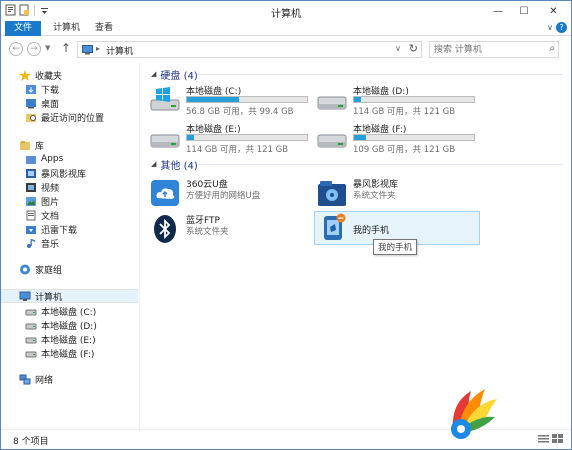  I want to click on nav-homegroup-label: 家庭组, so click(49, 270).